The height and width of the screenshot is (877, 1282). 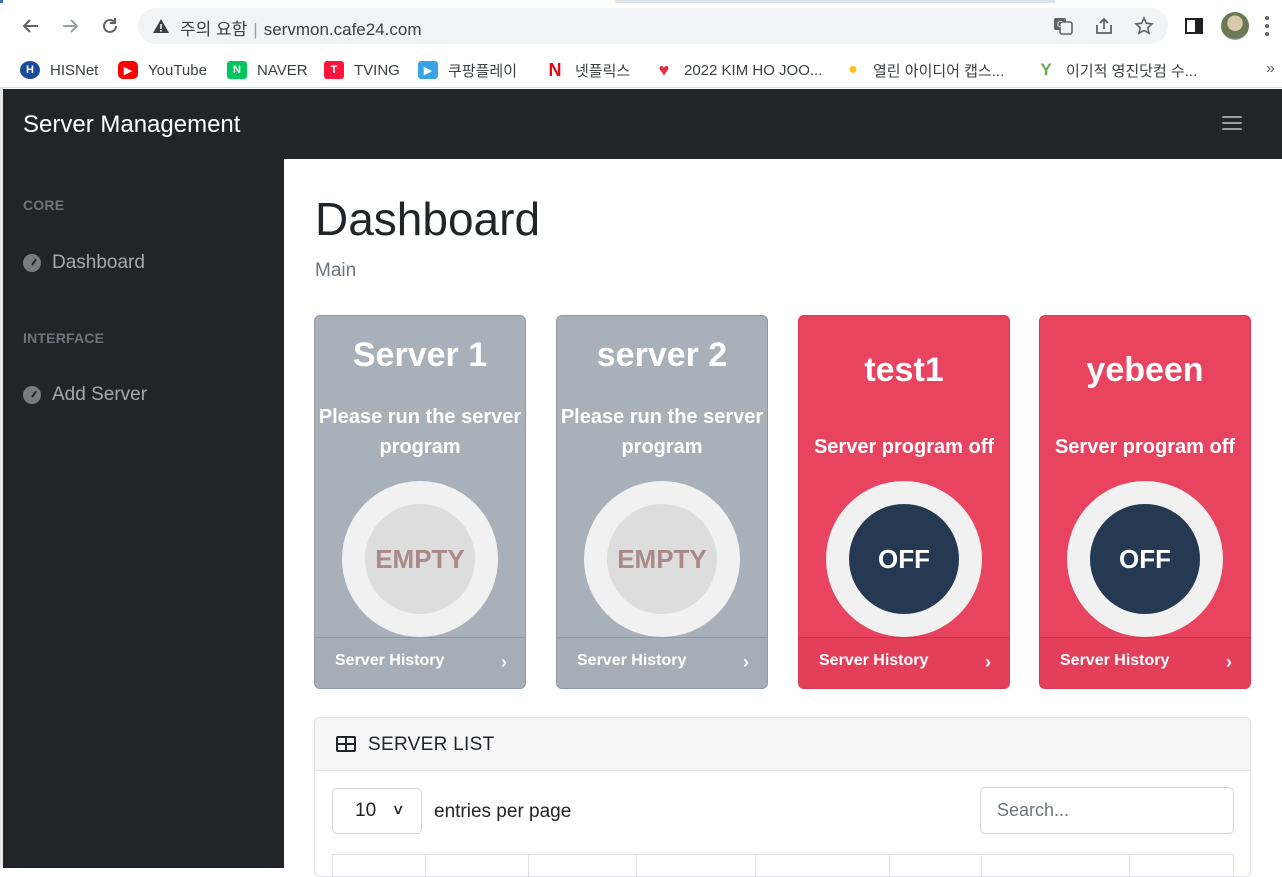 I want to click on sidebar-item-label: Dashboard, so click(x=98, y=262).